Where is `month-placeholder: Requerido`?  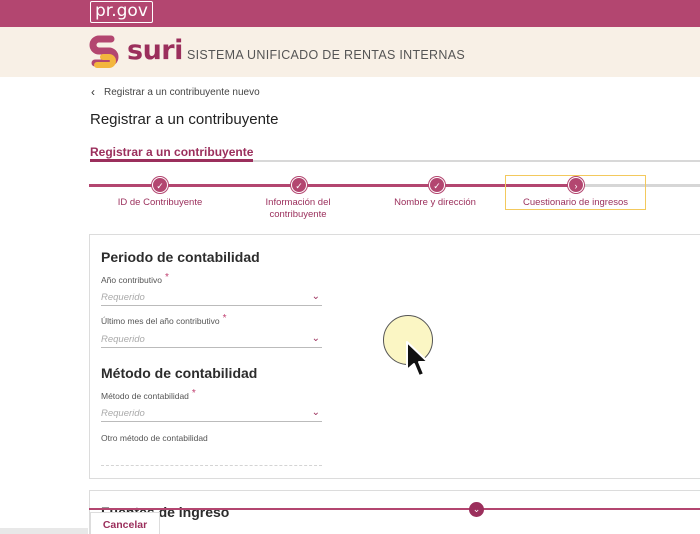
month-placeholder: Requerido is located at coordinates (123, 339).